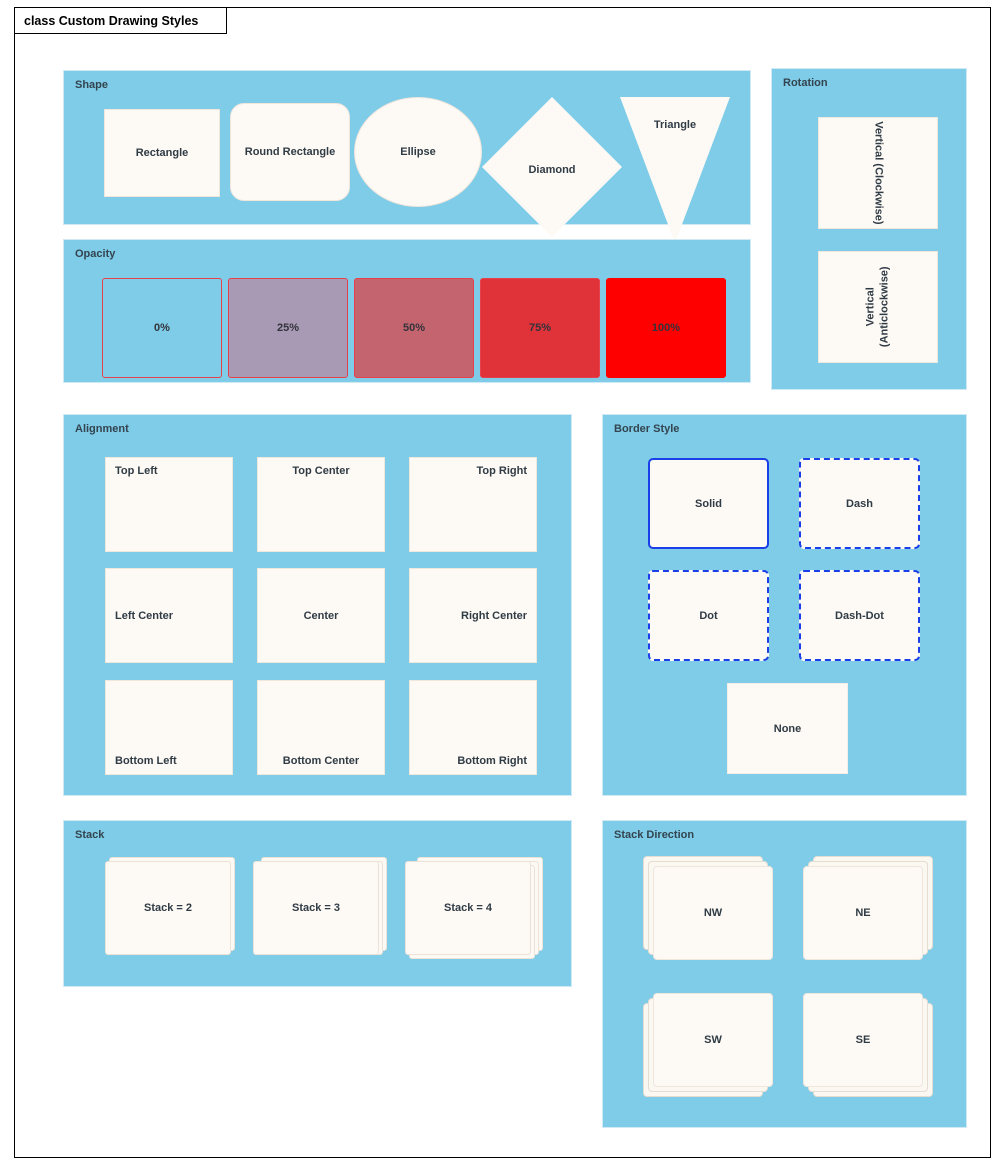 This screenshot has height=1165, width=1004. I want to click on opacity-swatch-0-label: 0%, so click(162, 328).